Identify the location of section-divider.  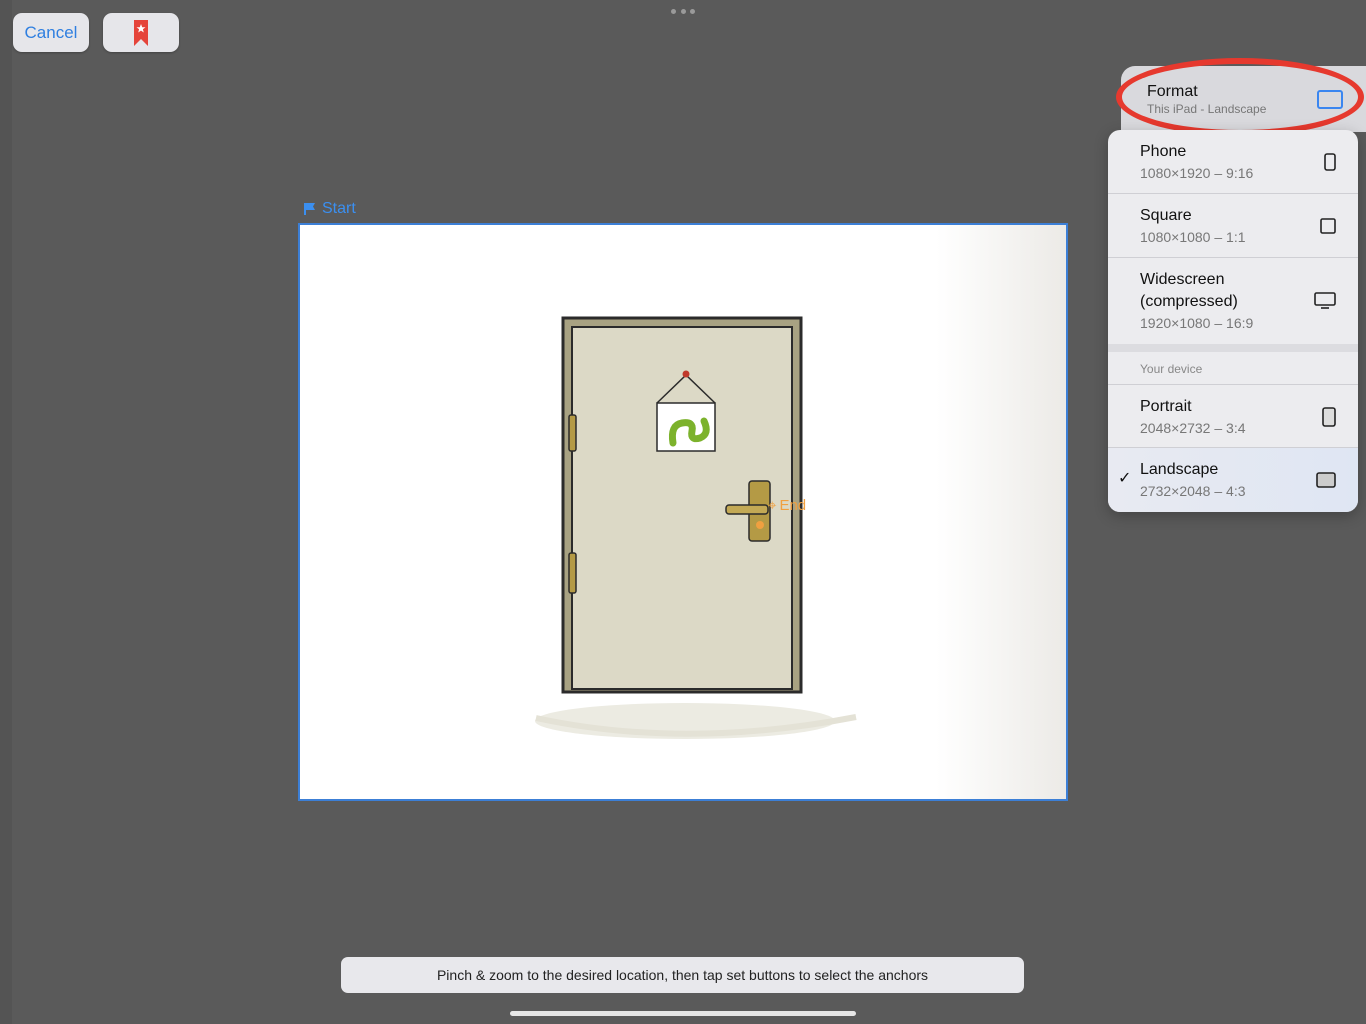
(1233, 348).